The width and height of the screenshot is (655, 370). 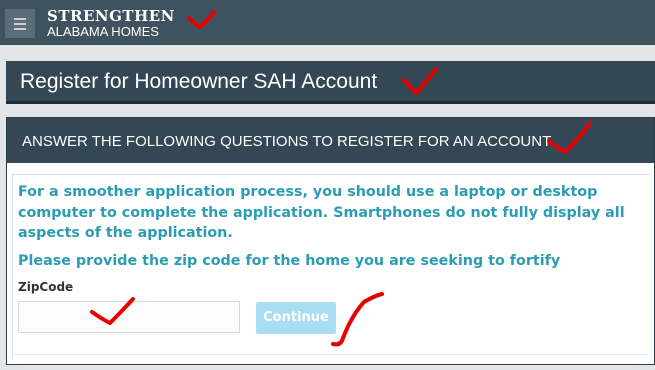 What do you see at coordinates (199, 81) in the screenshot?
I see `page-title: Register for Homeowner SAH Account` at bounding box center [199, 81].